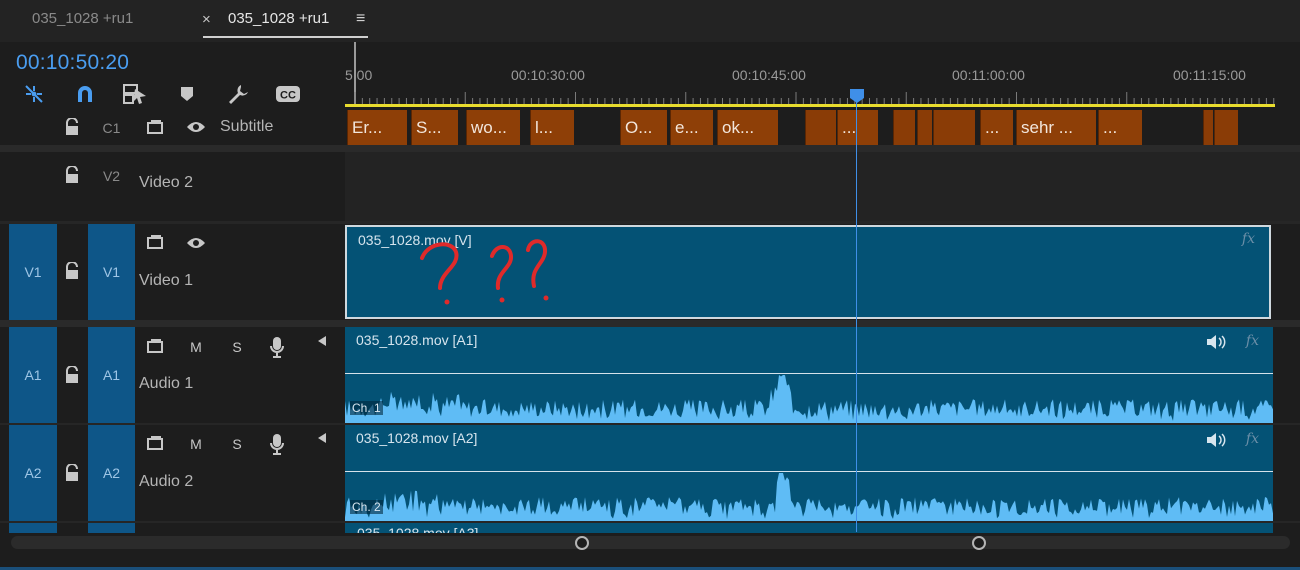 The width and height of the screenshot is (1300, 570). I want to click on source-patch-a1: A1, so click(33, 375).